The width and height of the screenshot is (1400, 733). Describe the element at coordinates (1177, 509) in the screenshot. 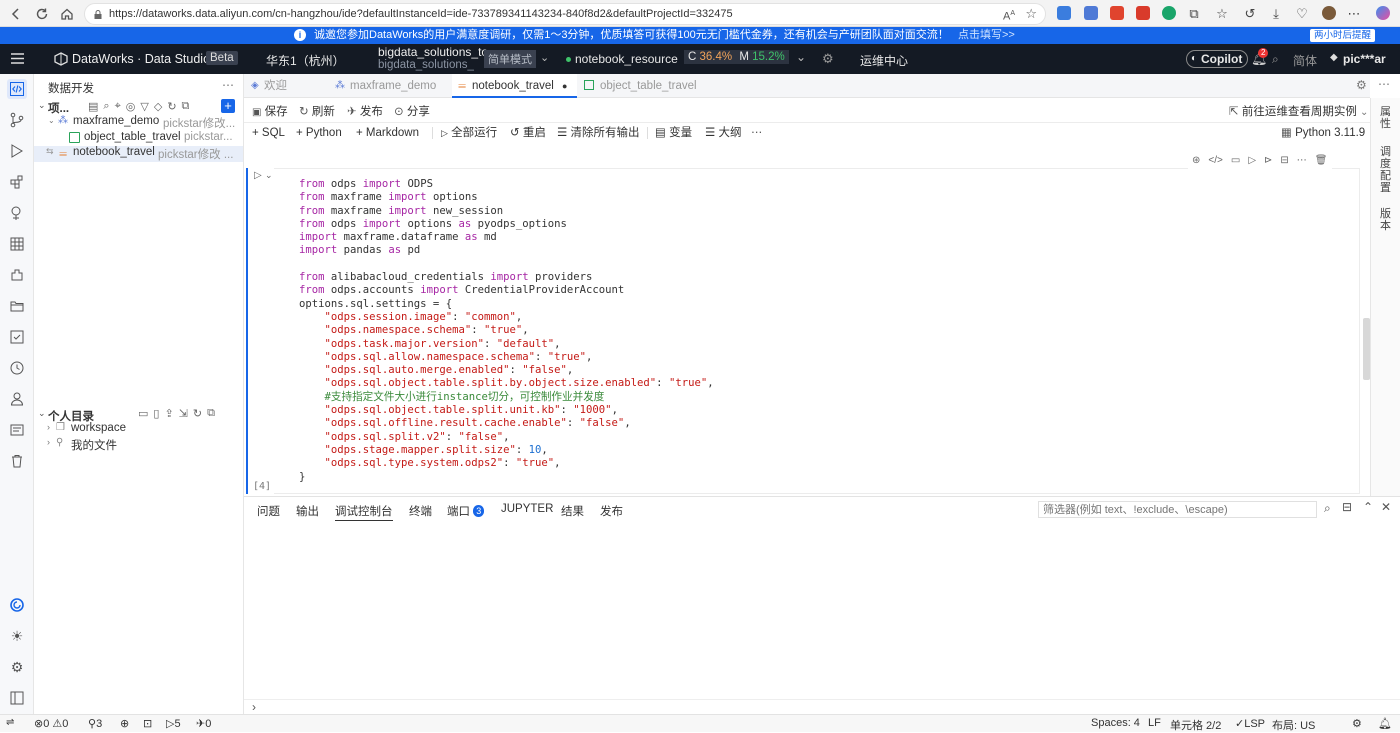

I see `panel-filter-input` at that location.